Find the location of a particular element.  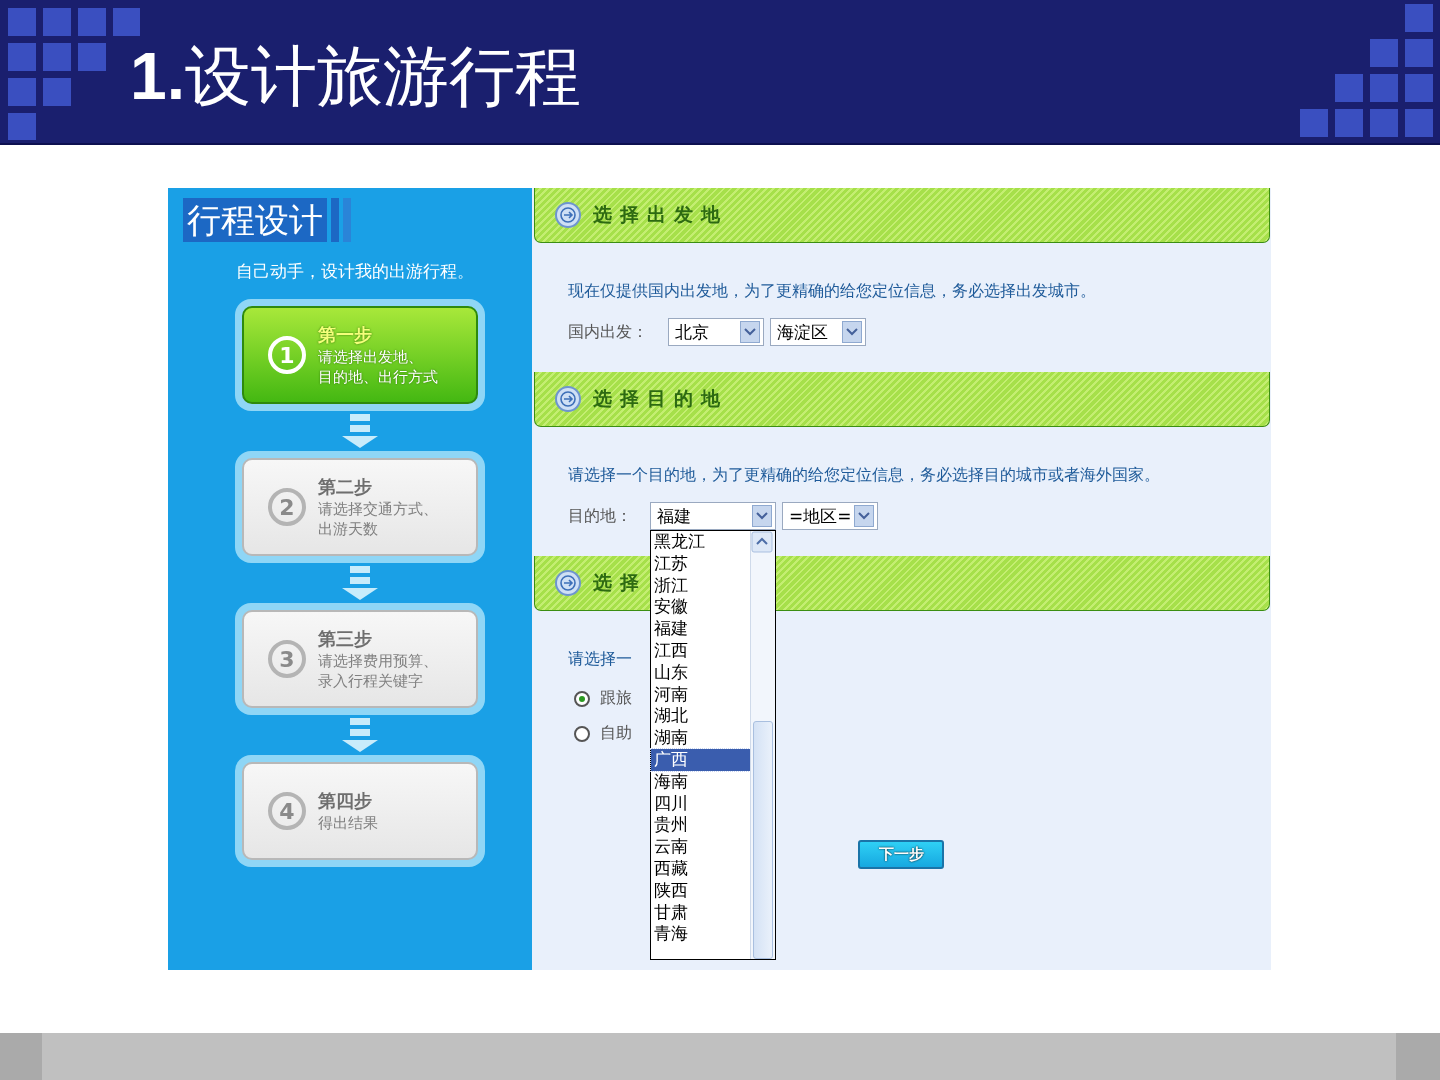

step-description: 请选择费用预算、 is located at coordinates (378, 661).